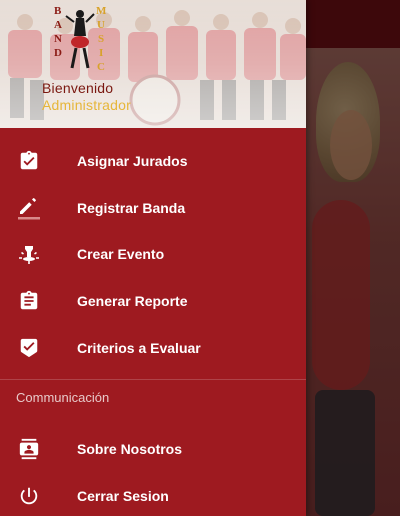 This screenshot has width=400, height=516. What do you see at coordinates (78, 88) in the screenshot?
I see `welcome-text: Bienvenido` at bounding box center [78, 88].